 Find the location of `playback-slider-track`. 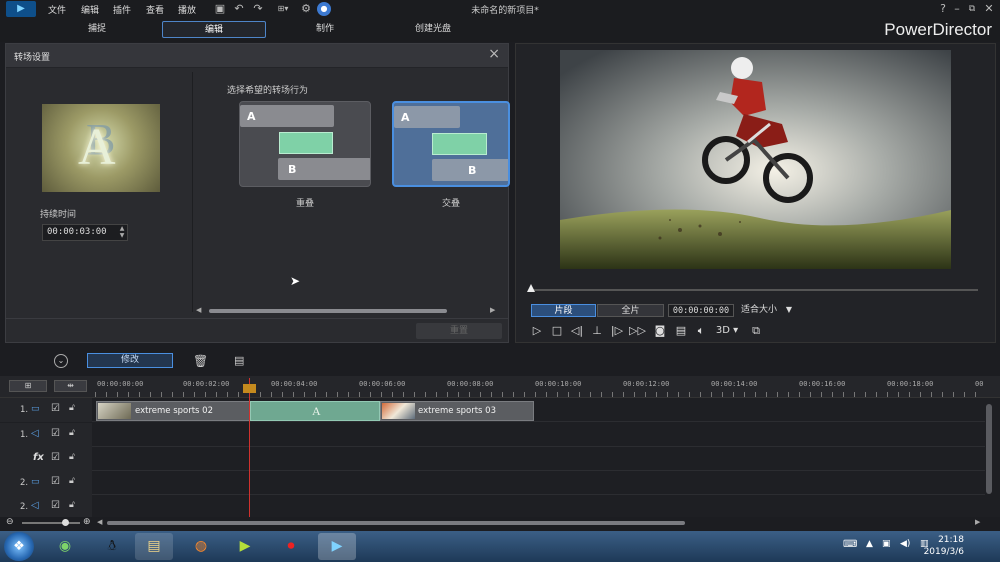

playback-slider-track is located at coordinates (754, 290).